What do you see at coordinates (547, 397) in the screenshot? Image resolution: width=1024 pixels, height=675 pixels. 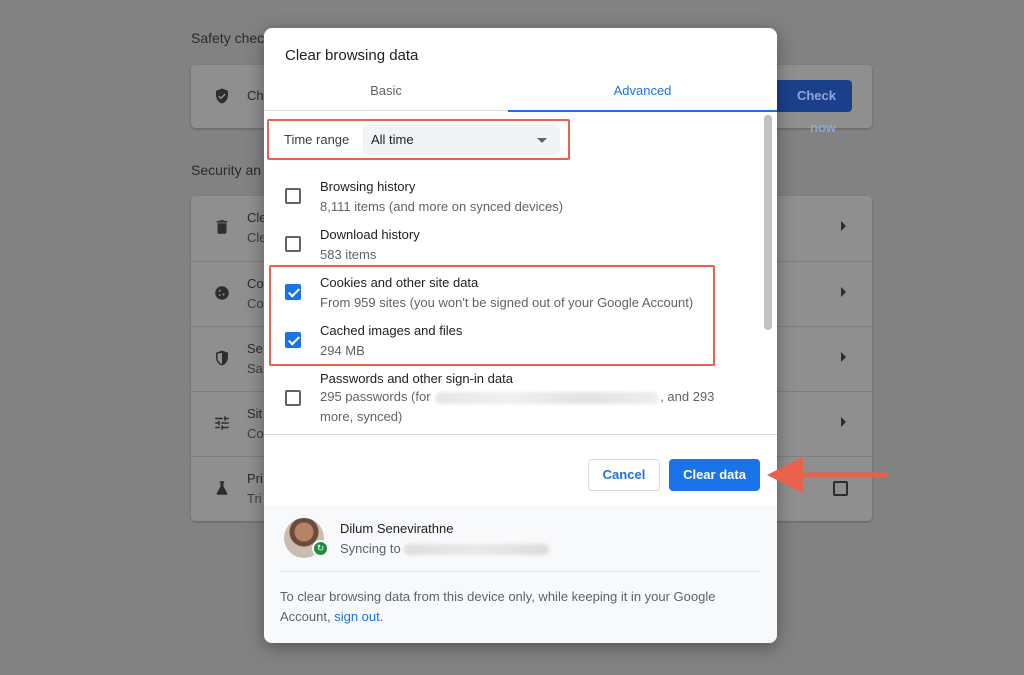 I see `redacted-sites` at bounding box center [547, 397].